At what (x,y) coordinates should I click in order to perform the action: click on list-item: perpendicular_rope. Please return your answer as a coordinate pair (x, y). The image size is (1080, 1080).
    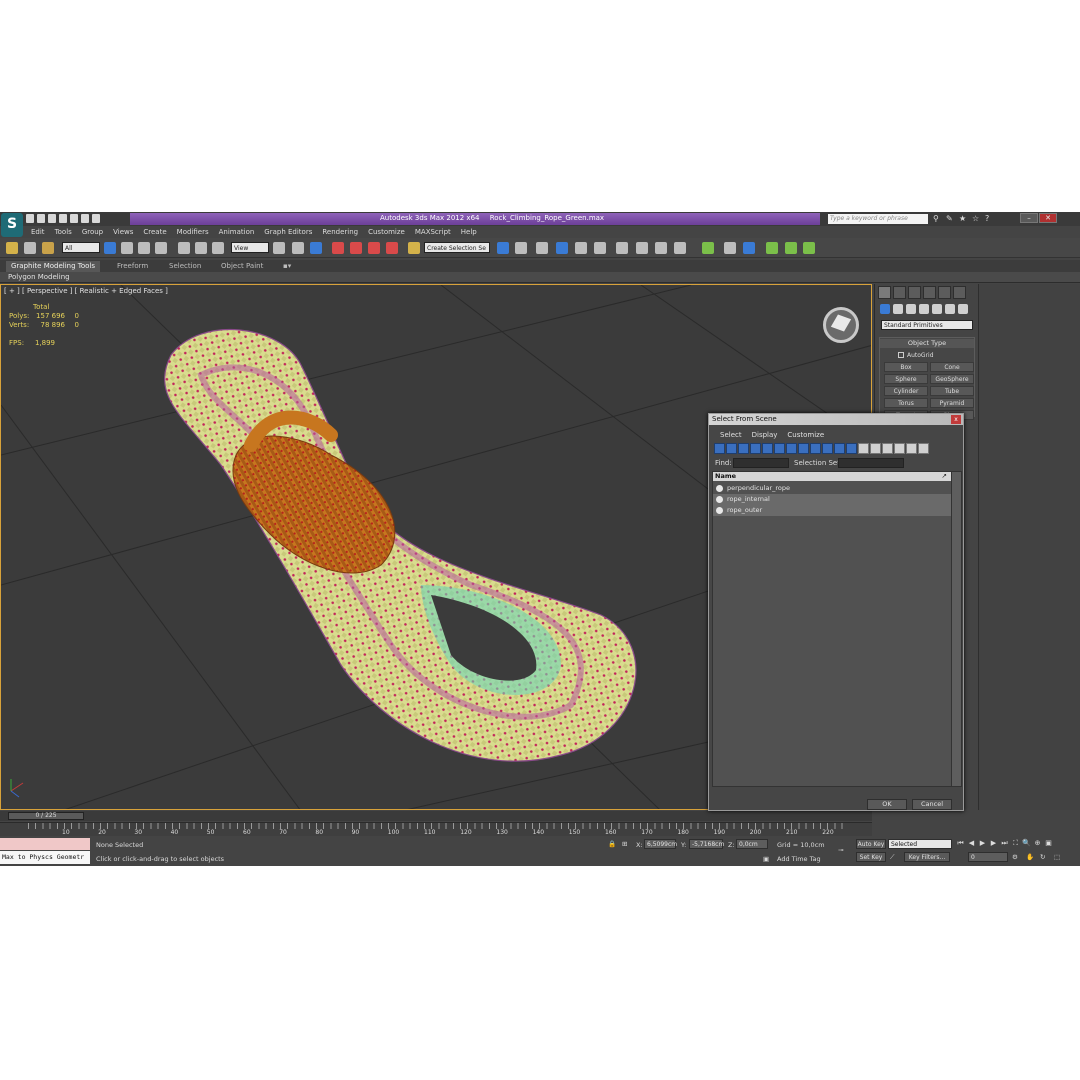
    Looking at the image, I should click on (832, 488).